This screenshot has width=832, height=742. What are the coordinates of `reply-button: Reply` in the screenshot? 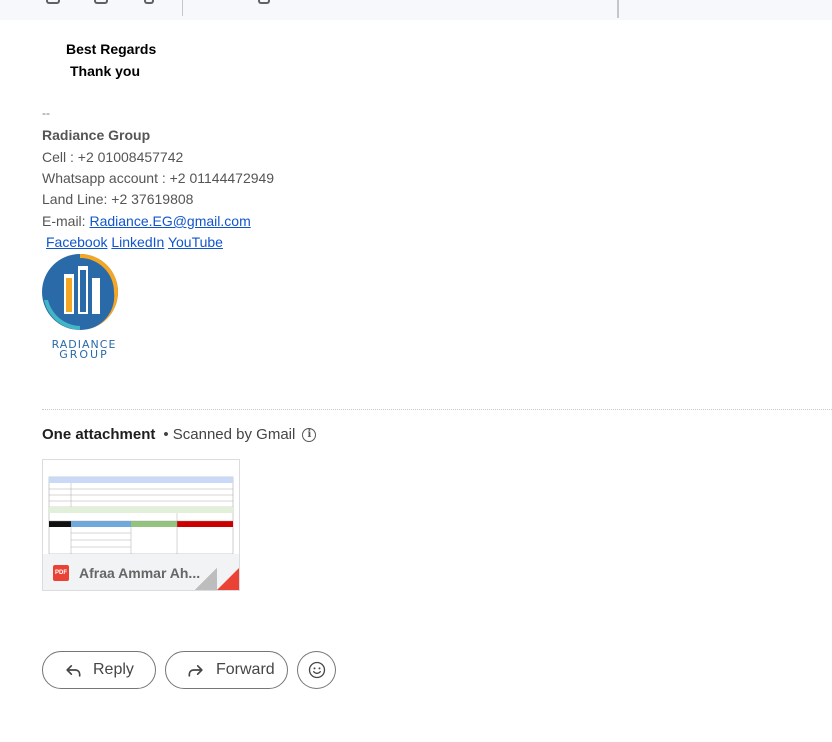 It's located at (99, 670).